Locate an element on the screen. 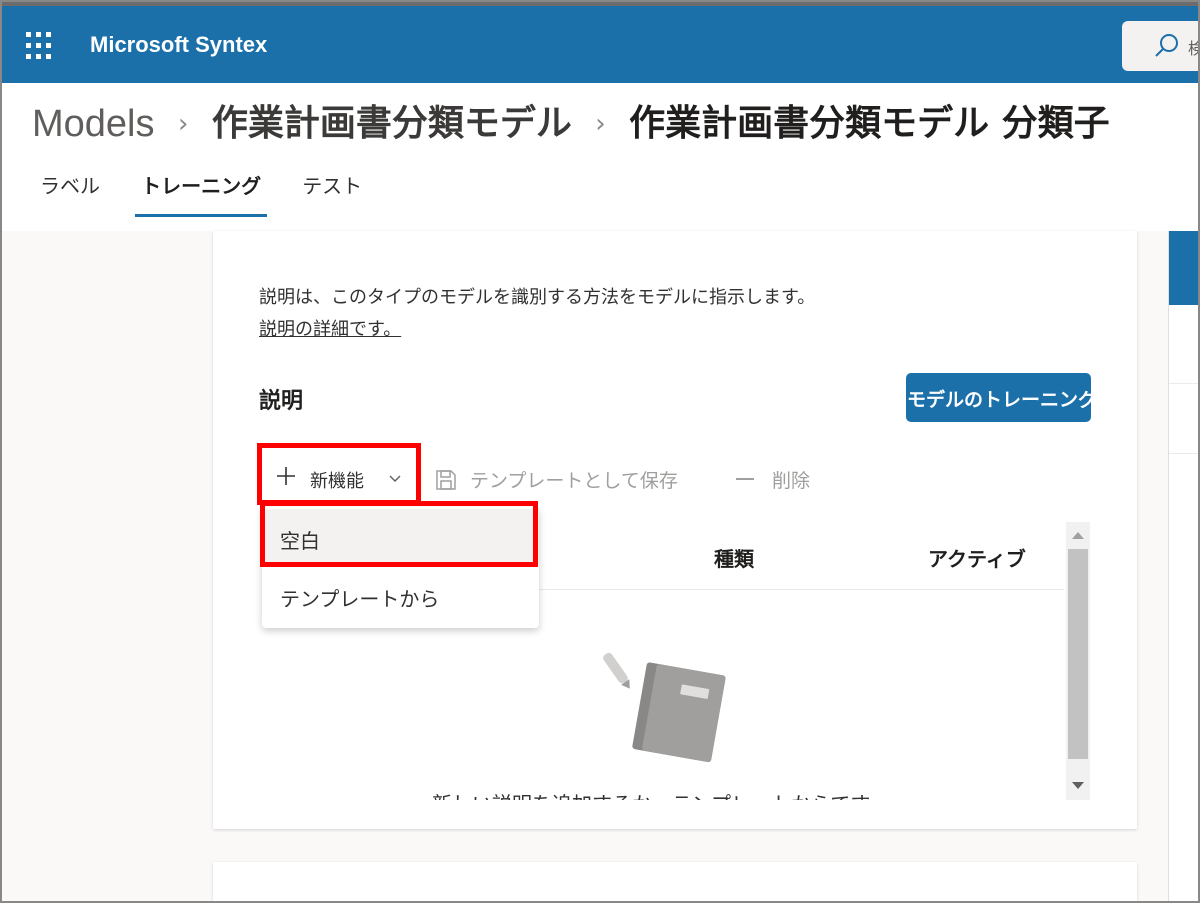 The image size is (1200, 903). new-feature-button: 新機能 is located at coordinates (342, 478).